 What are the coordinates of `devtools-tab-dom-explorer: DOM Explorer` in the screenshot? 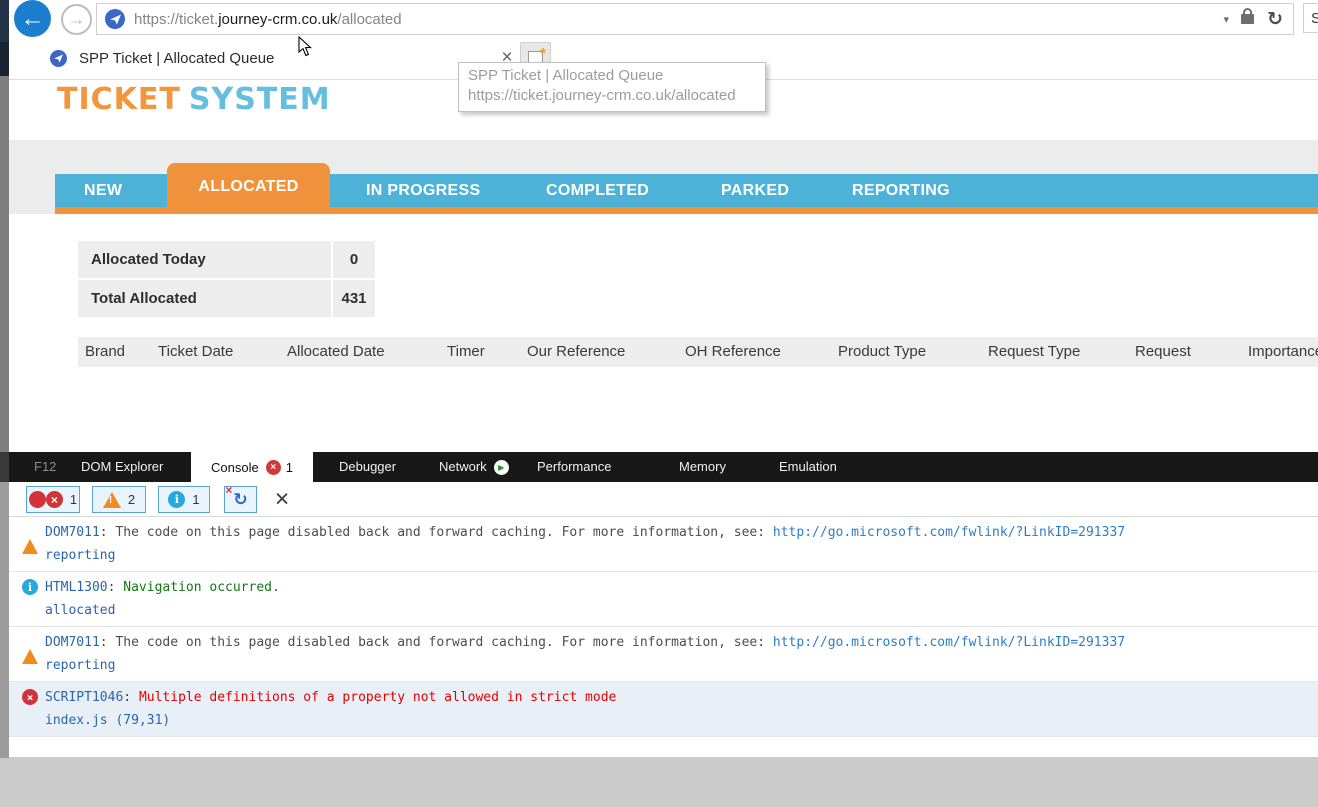 It's located at (122, 467).